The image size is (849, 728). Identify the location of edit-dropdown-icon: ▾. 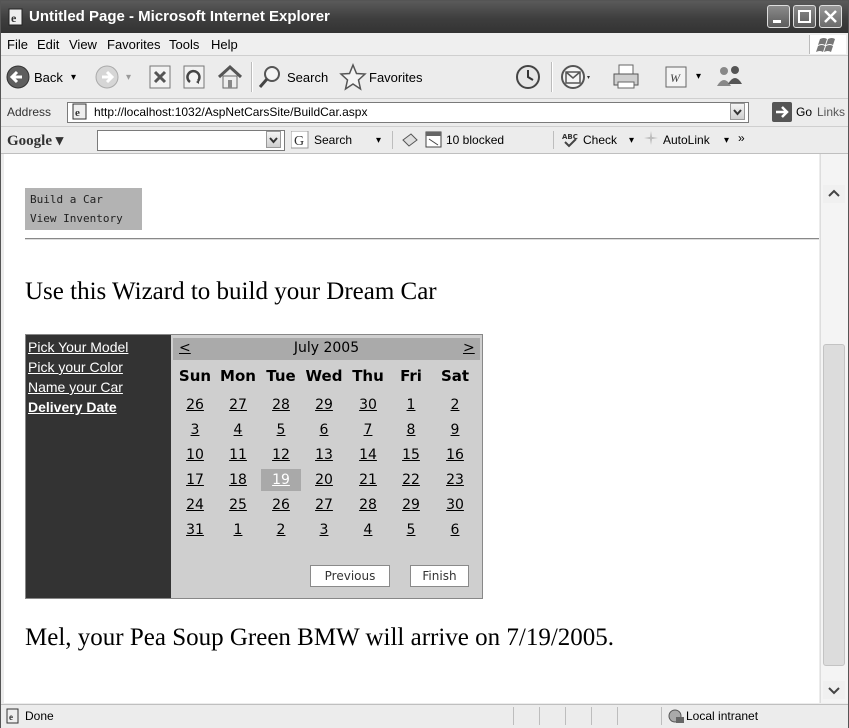
(698, 76).